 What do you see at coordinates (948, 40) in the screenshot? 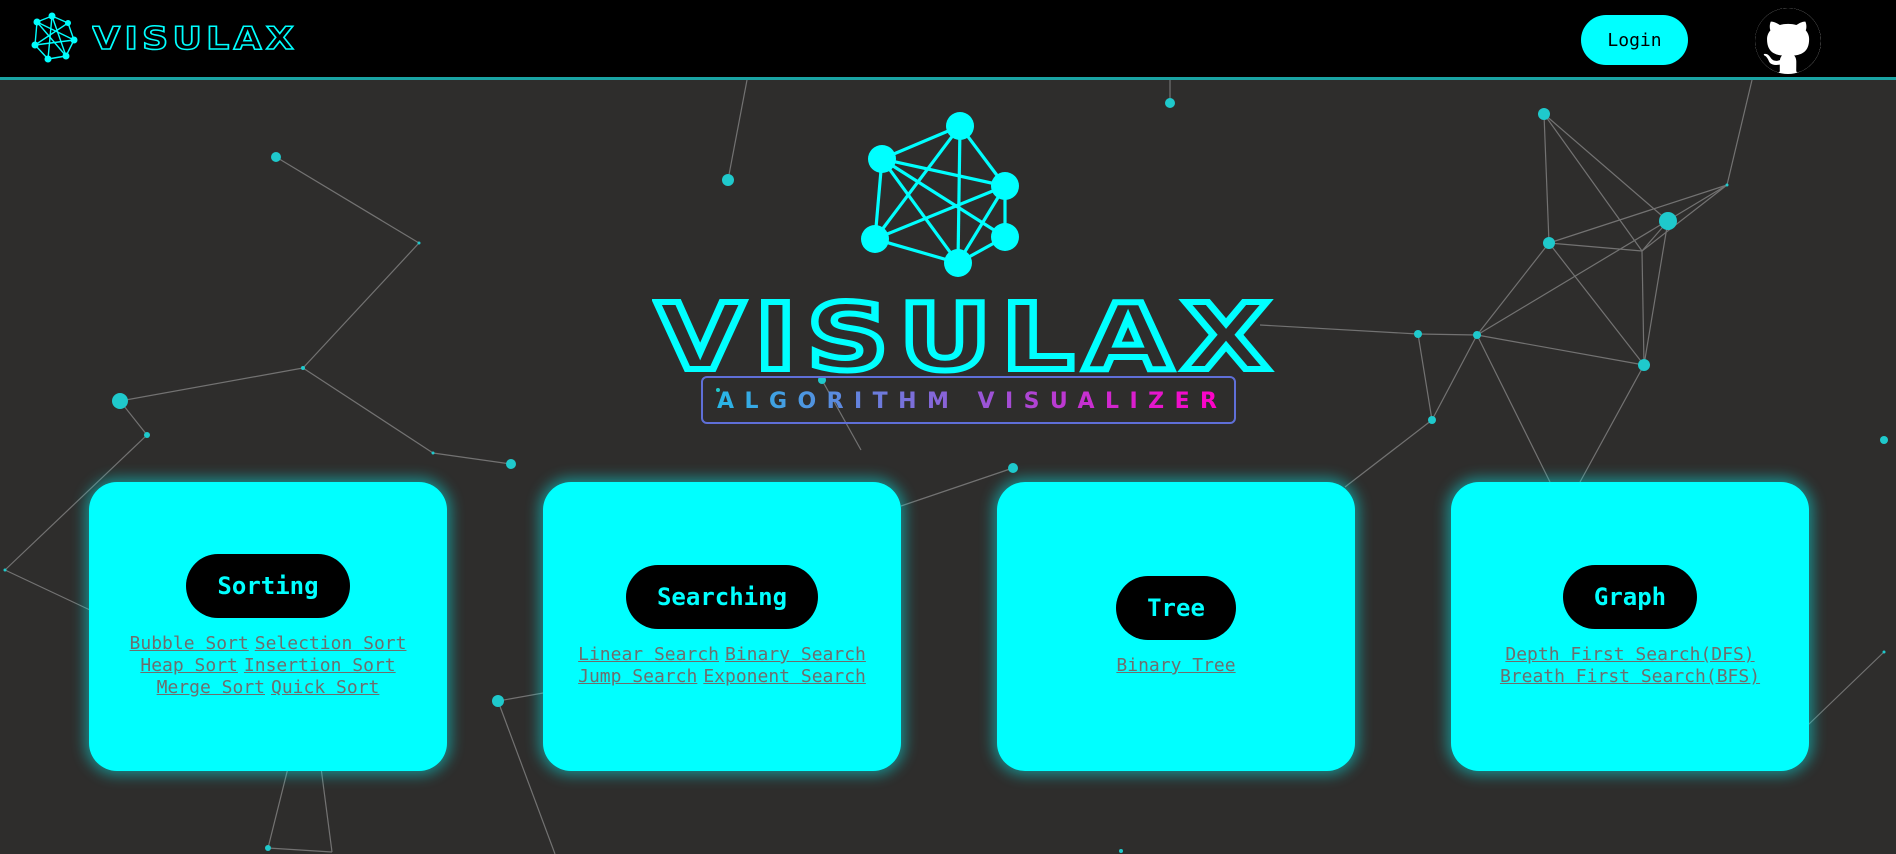
I see `navbar: VISULAX Login` at bounding box center [948, 40].